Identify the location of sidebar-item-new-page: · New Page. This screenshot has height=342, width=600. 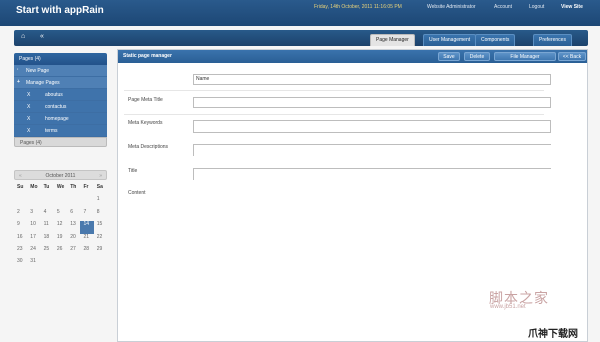
(60, 71).